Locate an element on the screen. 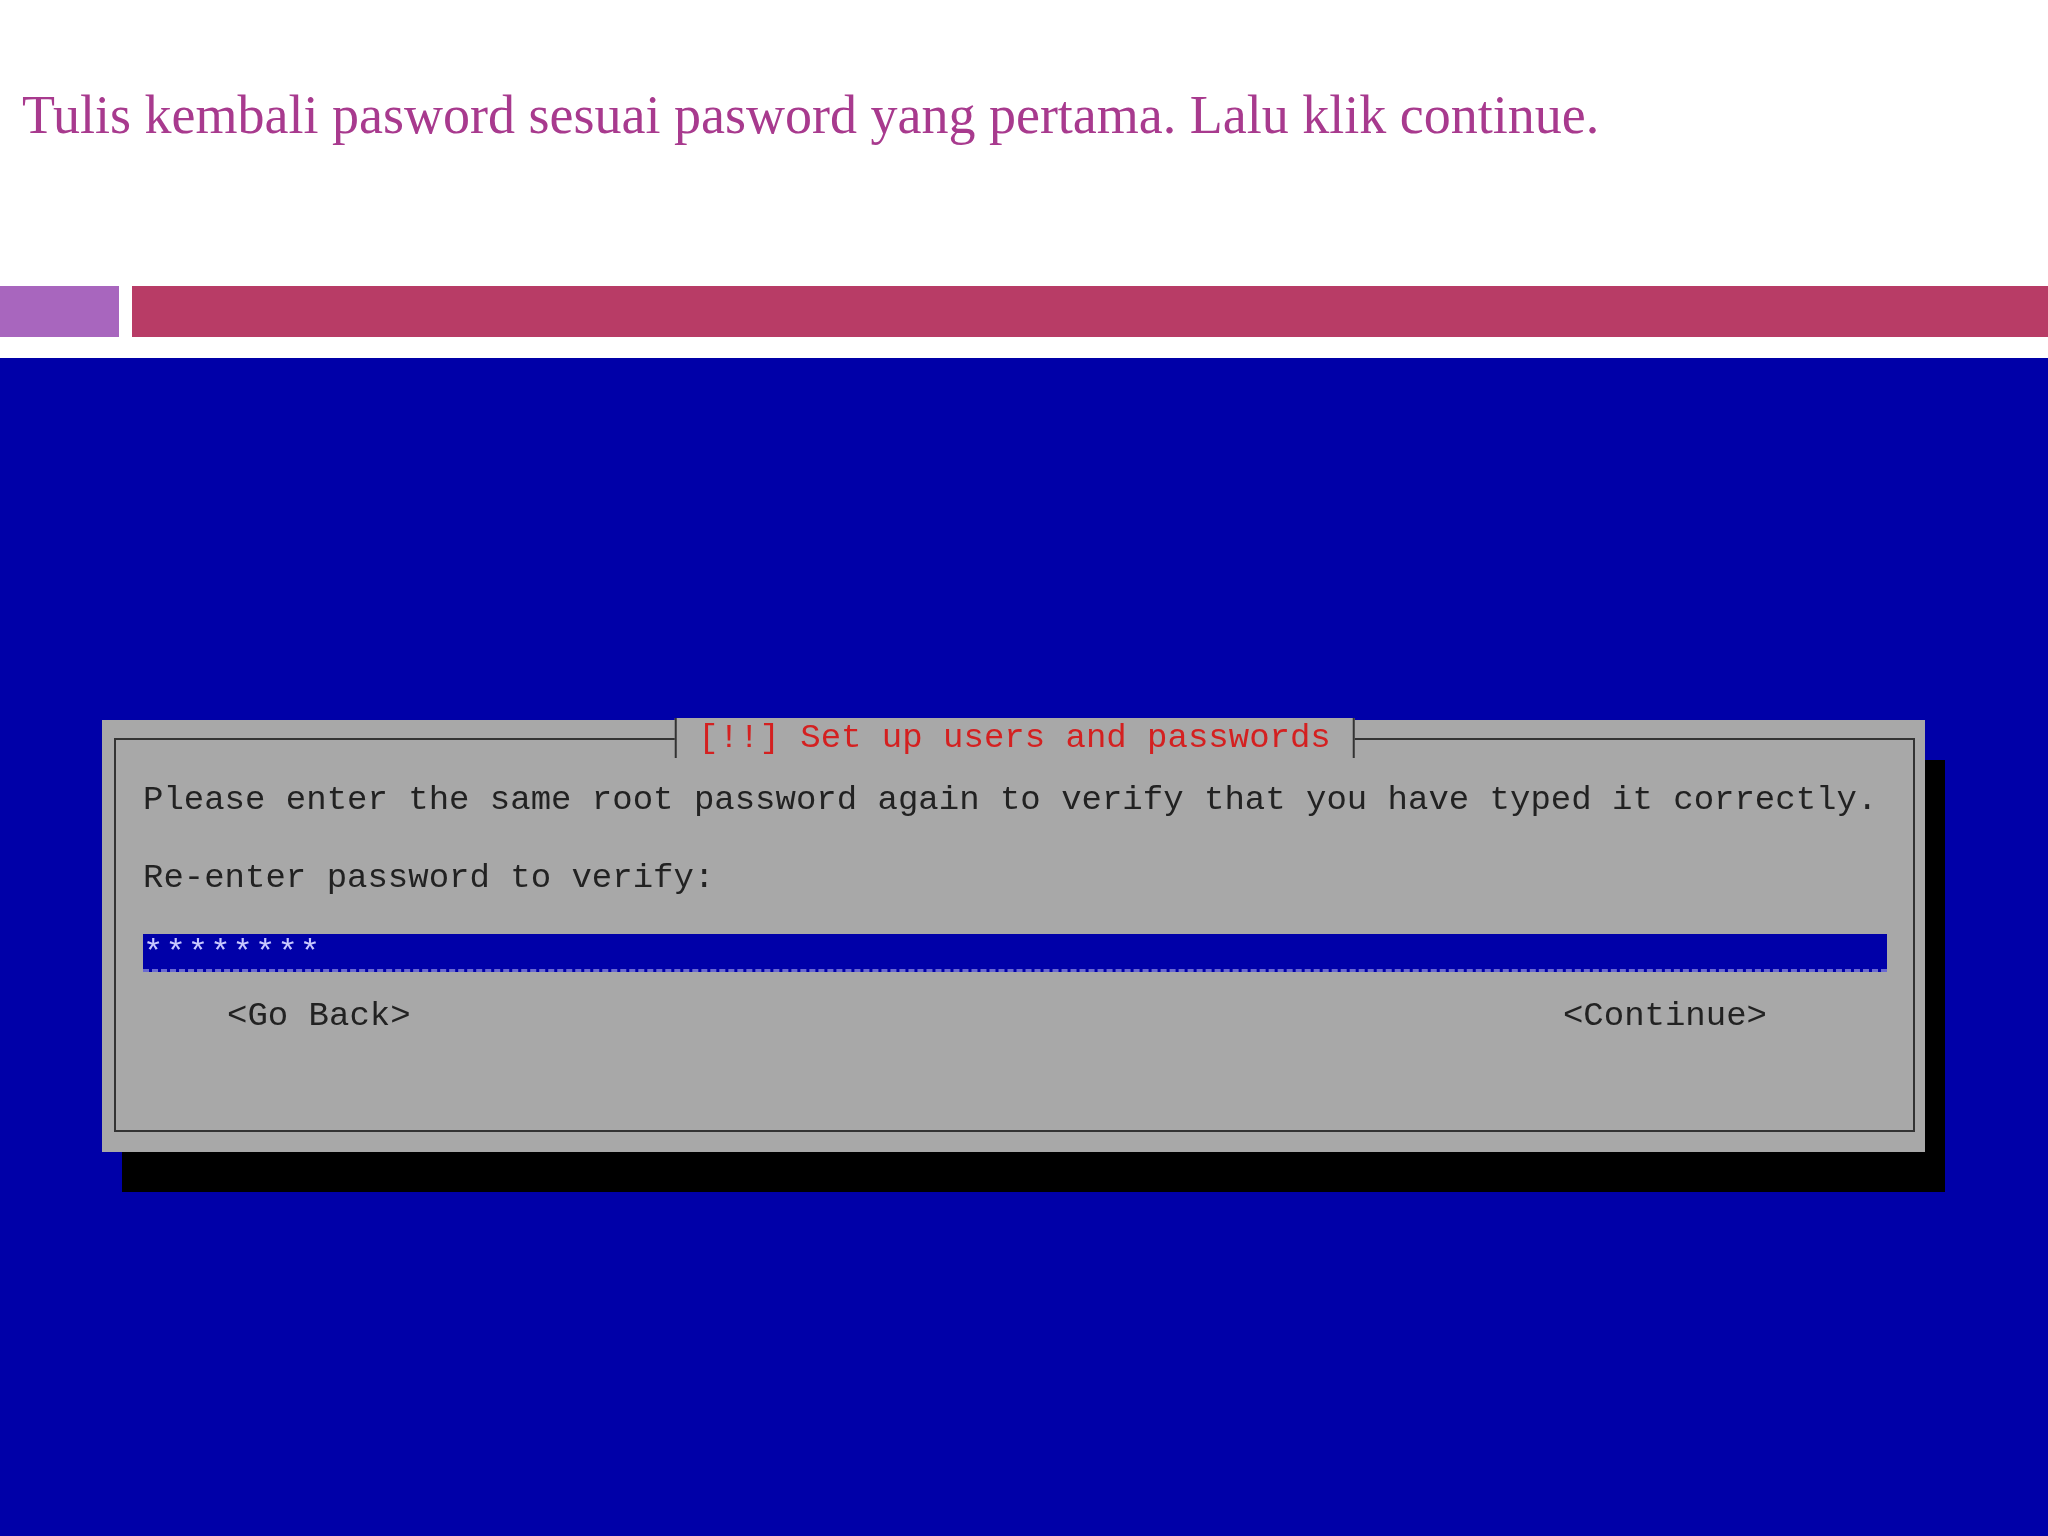  password-field: ******** is located at coordinates (1015, 953).